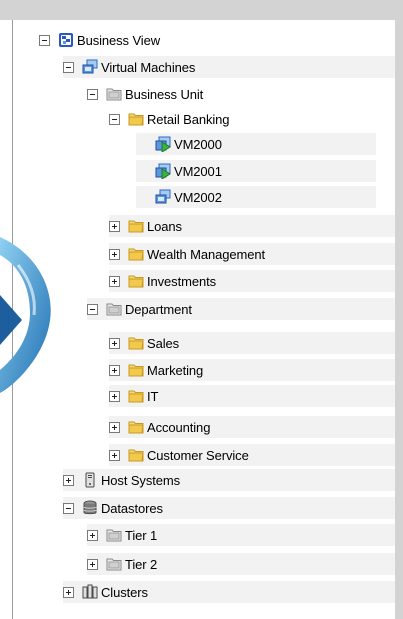 Image resolution: width=403 pixels, height=619 pixels. What do you see at coordinates (153, 396) in the screenshot?
I see `tree-node-label: IT` at bounding box center [153, 396].